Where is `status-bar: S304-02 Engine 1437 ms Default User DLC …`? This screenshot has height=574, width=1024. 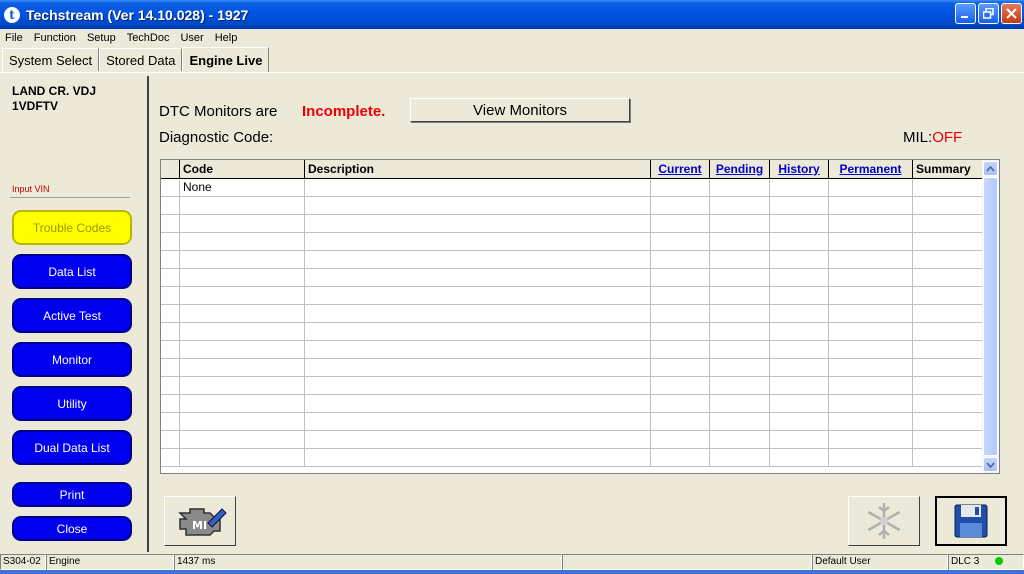 status-bar: S304-02 Engine 1437 ms Default User DLC … is located at coordinates (512, 562).